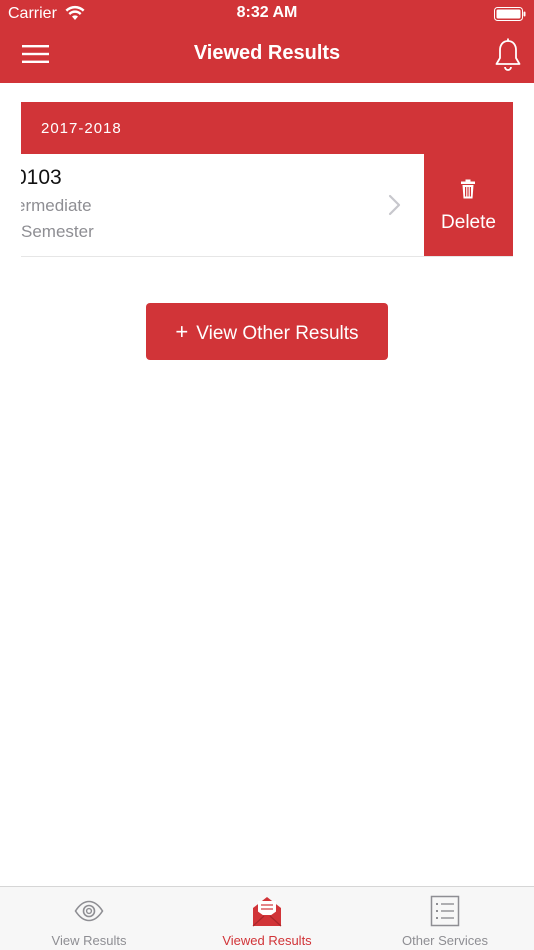  Describe the element at coordinates (182, 331) in the screenshot. I see `plus-icon: +` at that location.